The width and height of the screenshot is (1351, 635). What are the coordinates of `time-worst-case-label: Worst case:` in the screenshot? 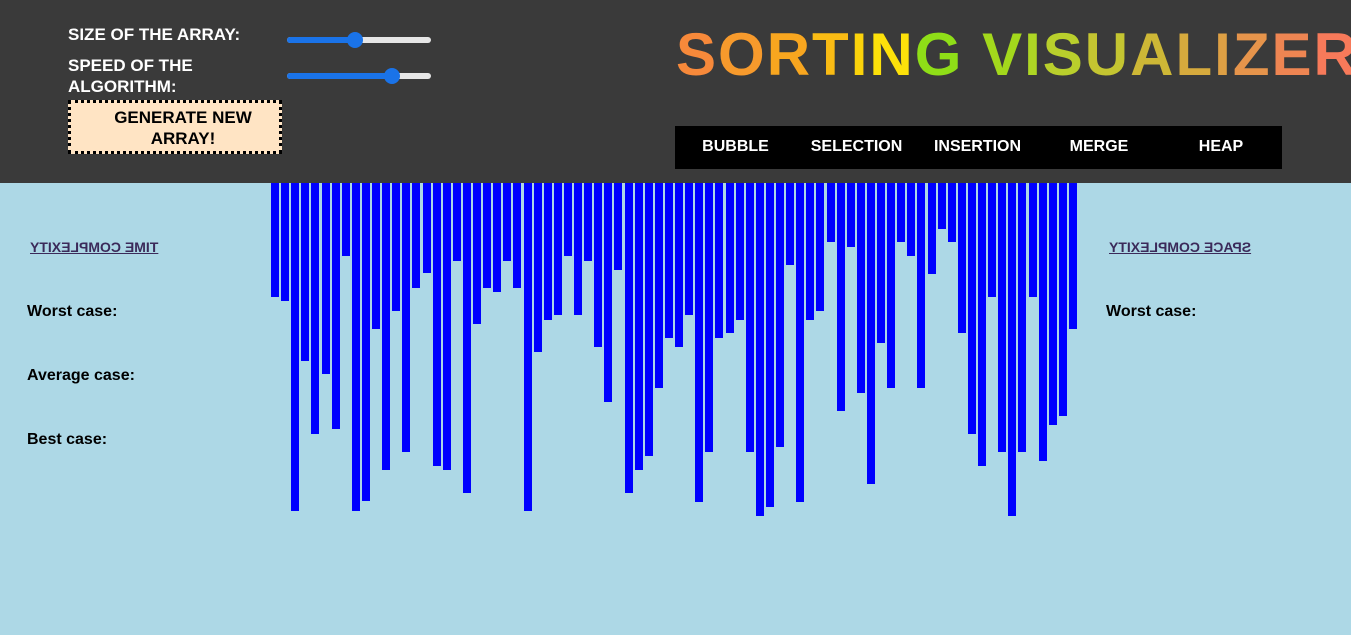 It's located at (72, 311).